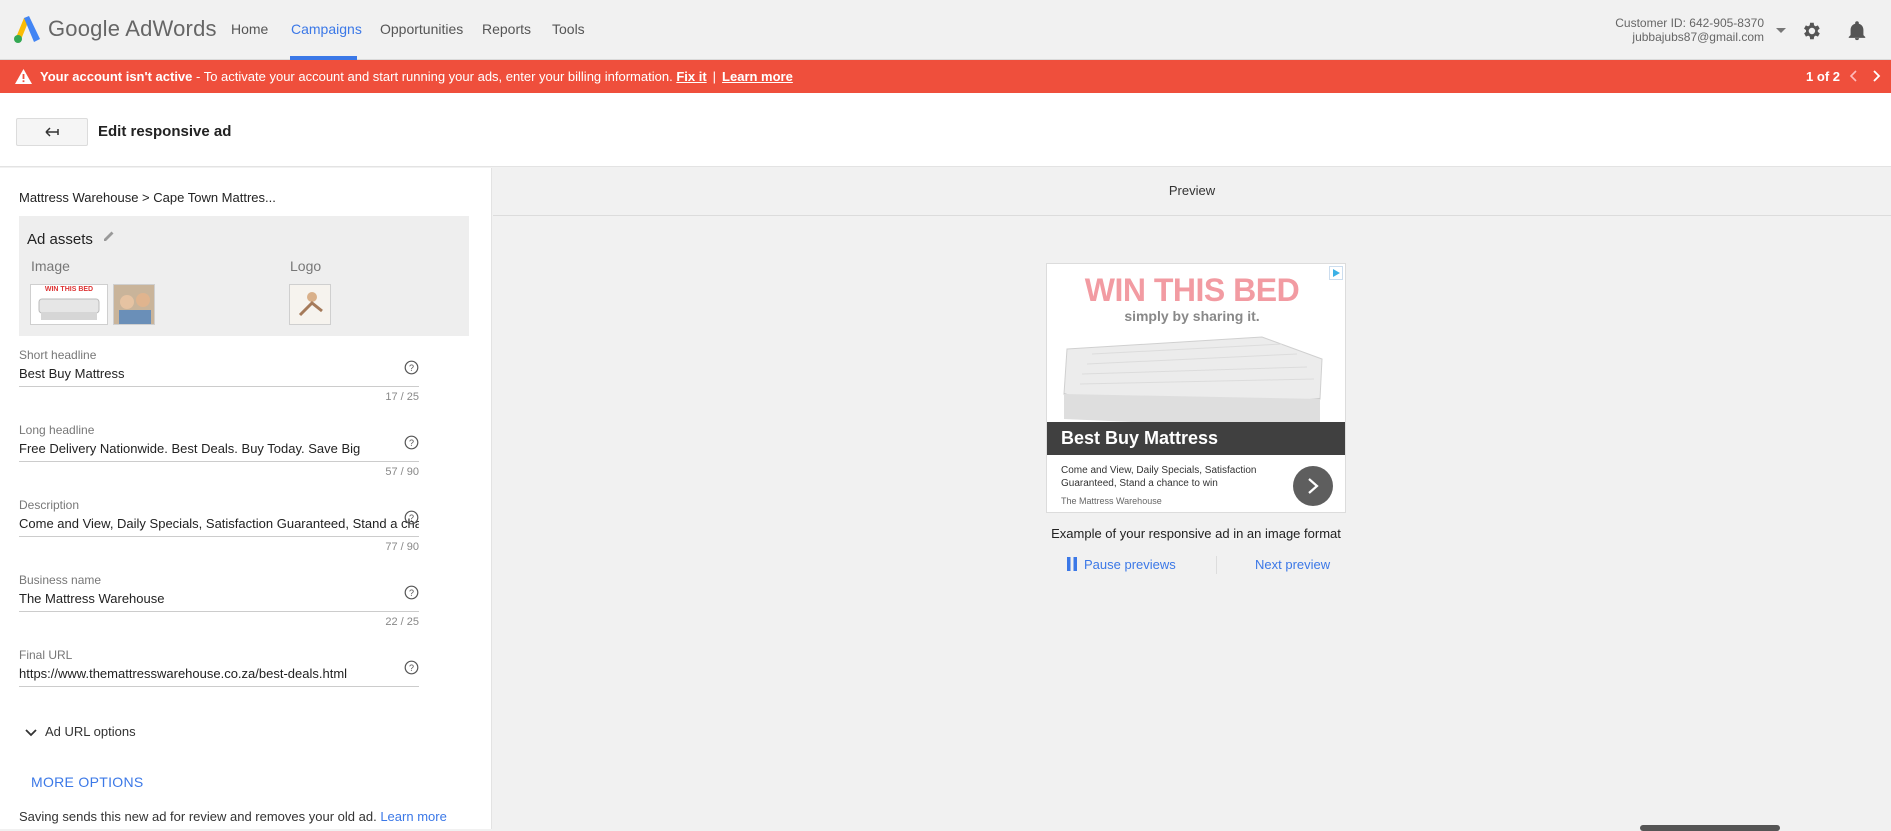  Describe the element at coordinates (60, 580) in the screenshot. I see `business-name-label: Business name` at that location.